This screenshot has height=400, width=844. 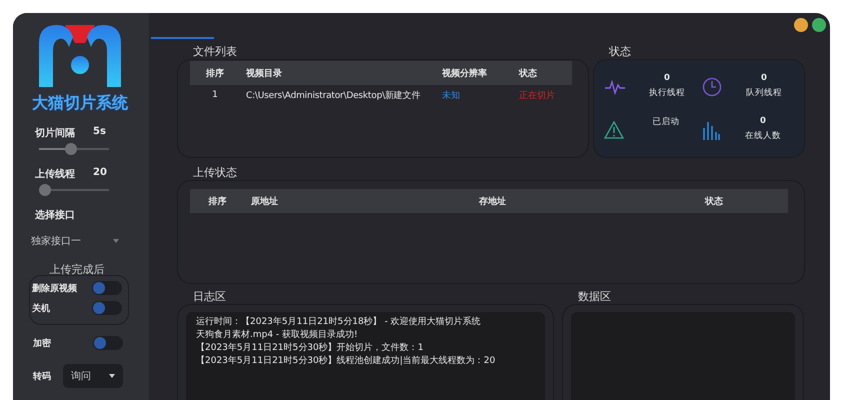 What do you see at coordinates (215, 173) in the screenshot?
I see `section-title: 上传状态` at bounding box center [215, 173].